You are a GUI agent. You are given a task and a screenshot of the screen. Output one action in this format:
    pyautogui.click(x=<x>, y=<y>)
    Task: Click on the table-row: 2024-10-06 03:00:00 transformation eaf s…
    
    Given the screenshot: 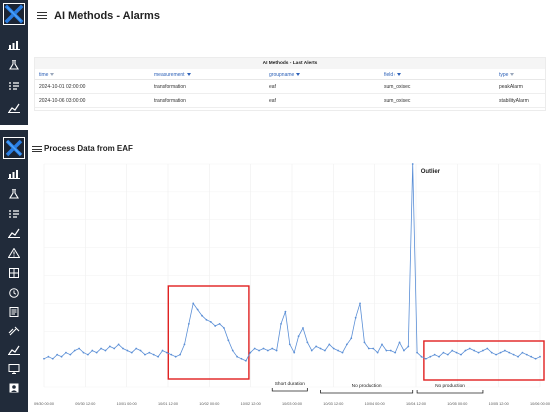 What is the action you would take?
    pyautogui.click(x=290, y=101)
    